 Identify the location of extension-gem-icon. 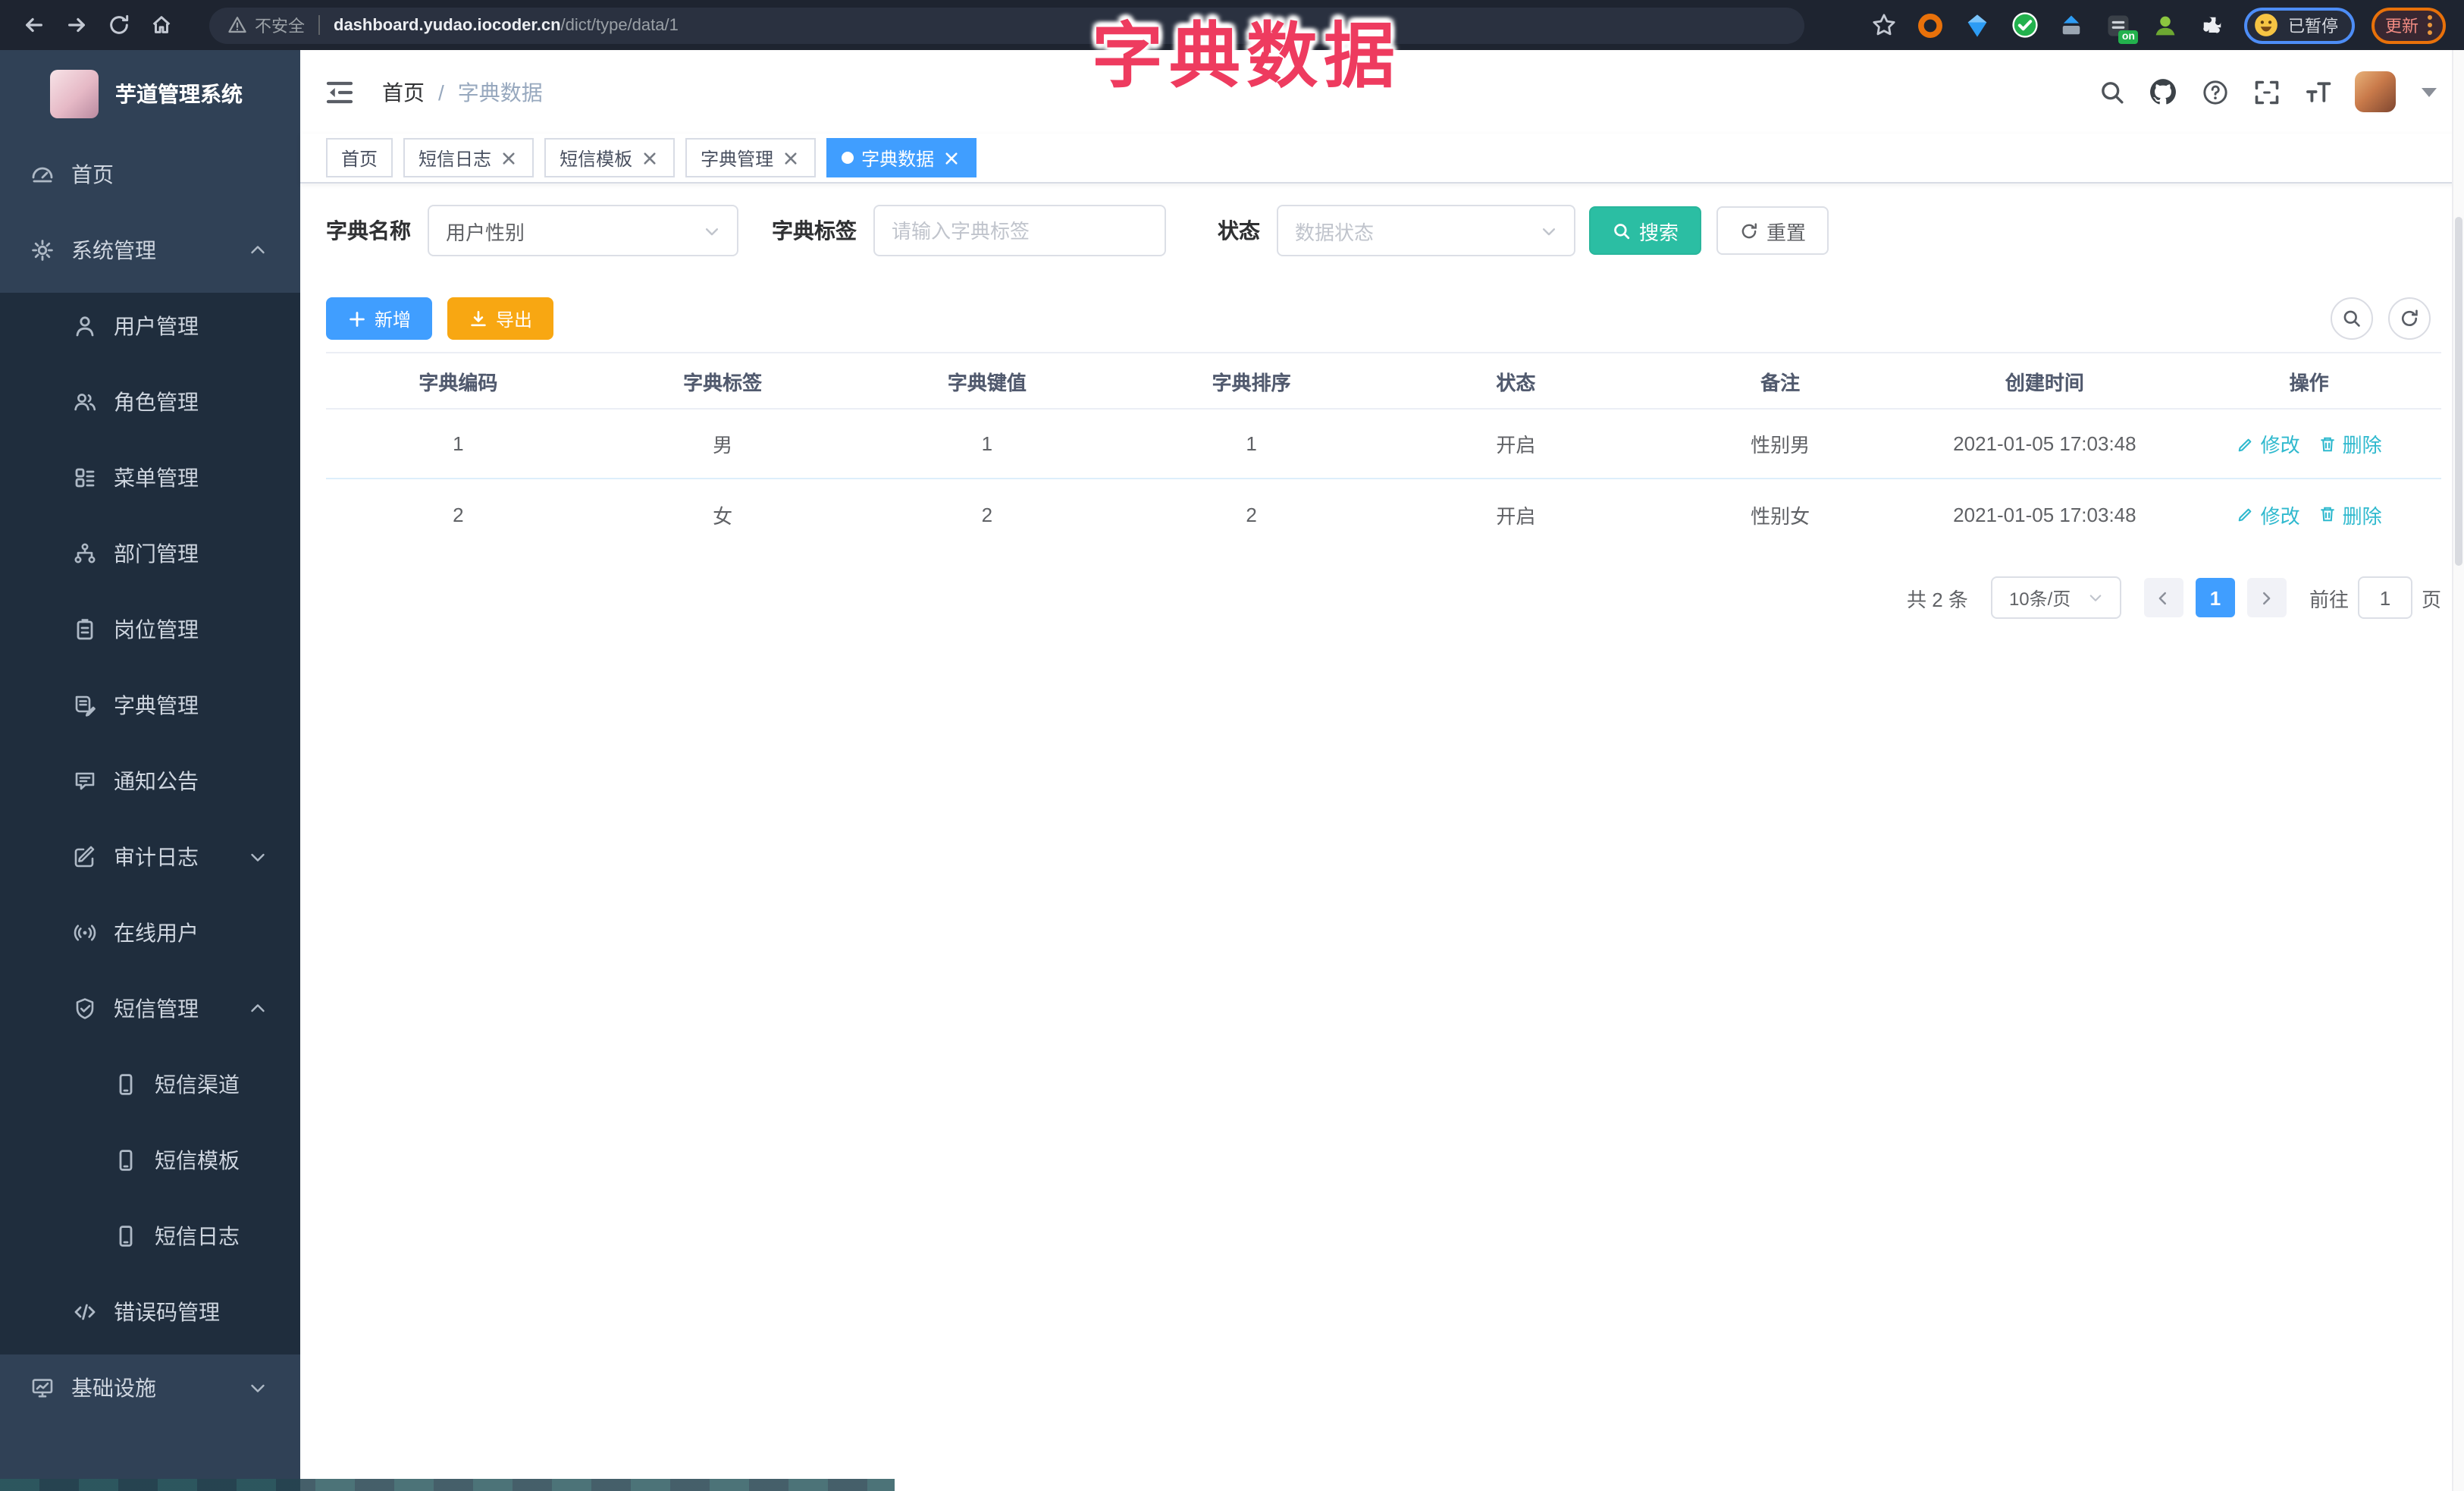
(1977, 25).